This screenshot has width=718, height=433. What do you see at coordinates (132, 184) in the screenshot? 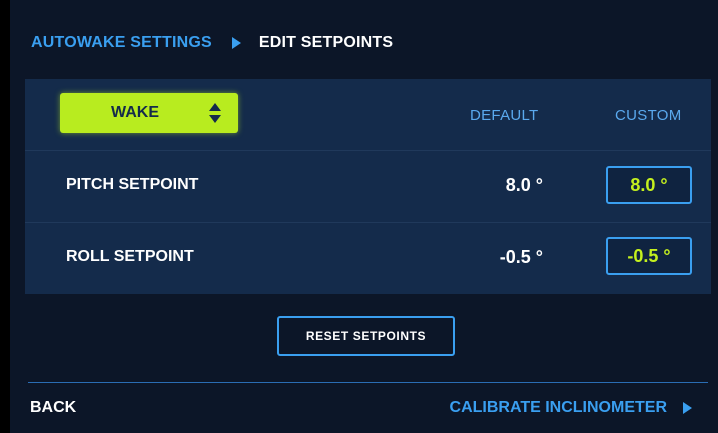
I see `pitch-setpoint-label: PITCH SETPOINT` at bounding box center [132, 184].